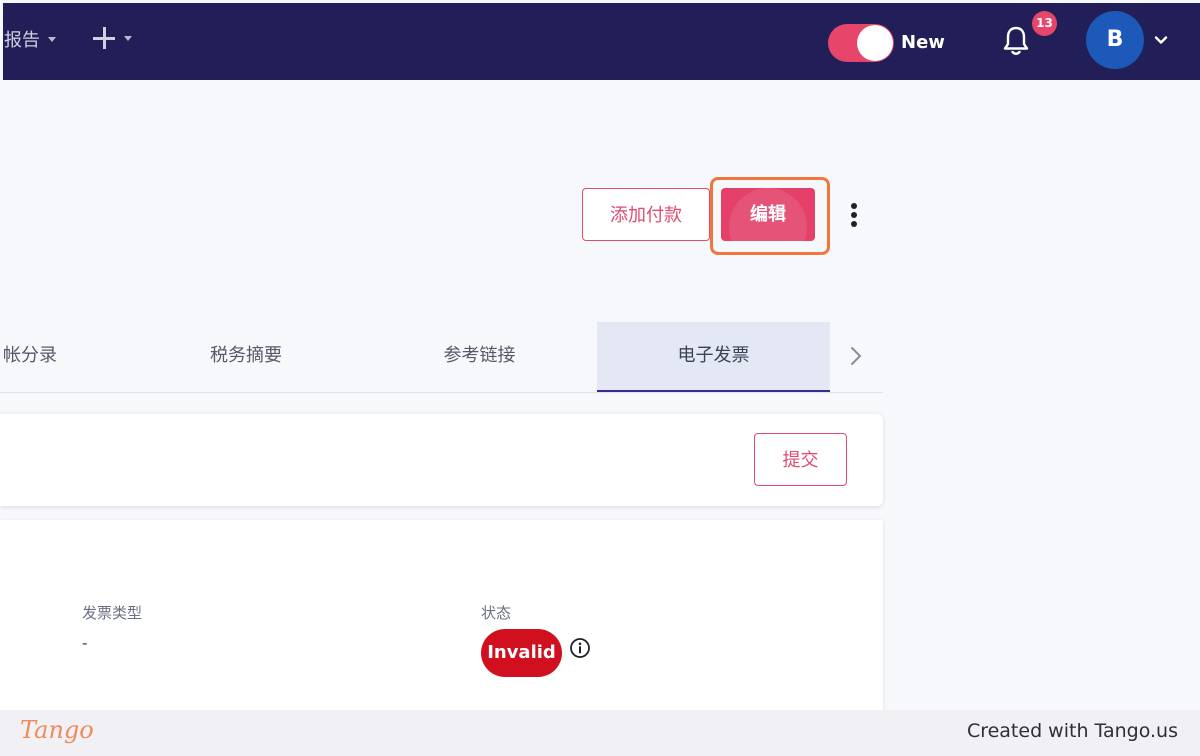 The width and height of the screenshot is (1200, 756). Describe the element at coordinates (713, 357) in the screenshot. I see `tab-e-invoice: 电子发票` at that location.